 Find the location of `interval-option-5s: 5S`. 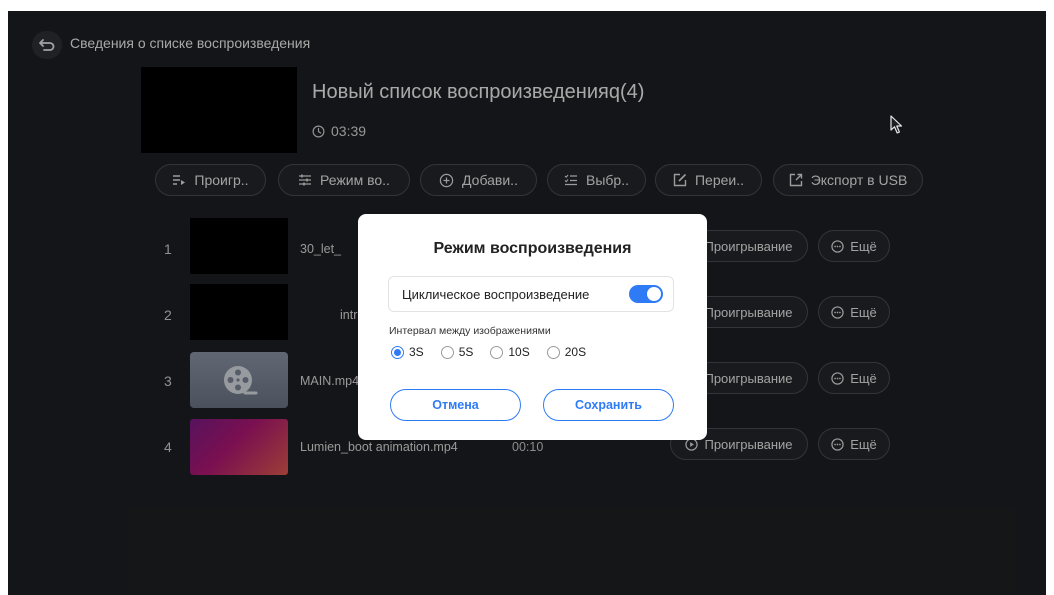

interval-option-5s: 5S is located at coordinates (457, 352).